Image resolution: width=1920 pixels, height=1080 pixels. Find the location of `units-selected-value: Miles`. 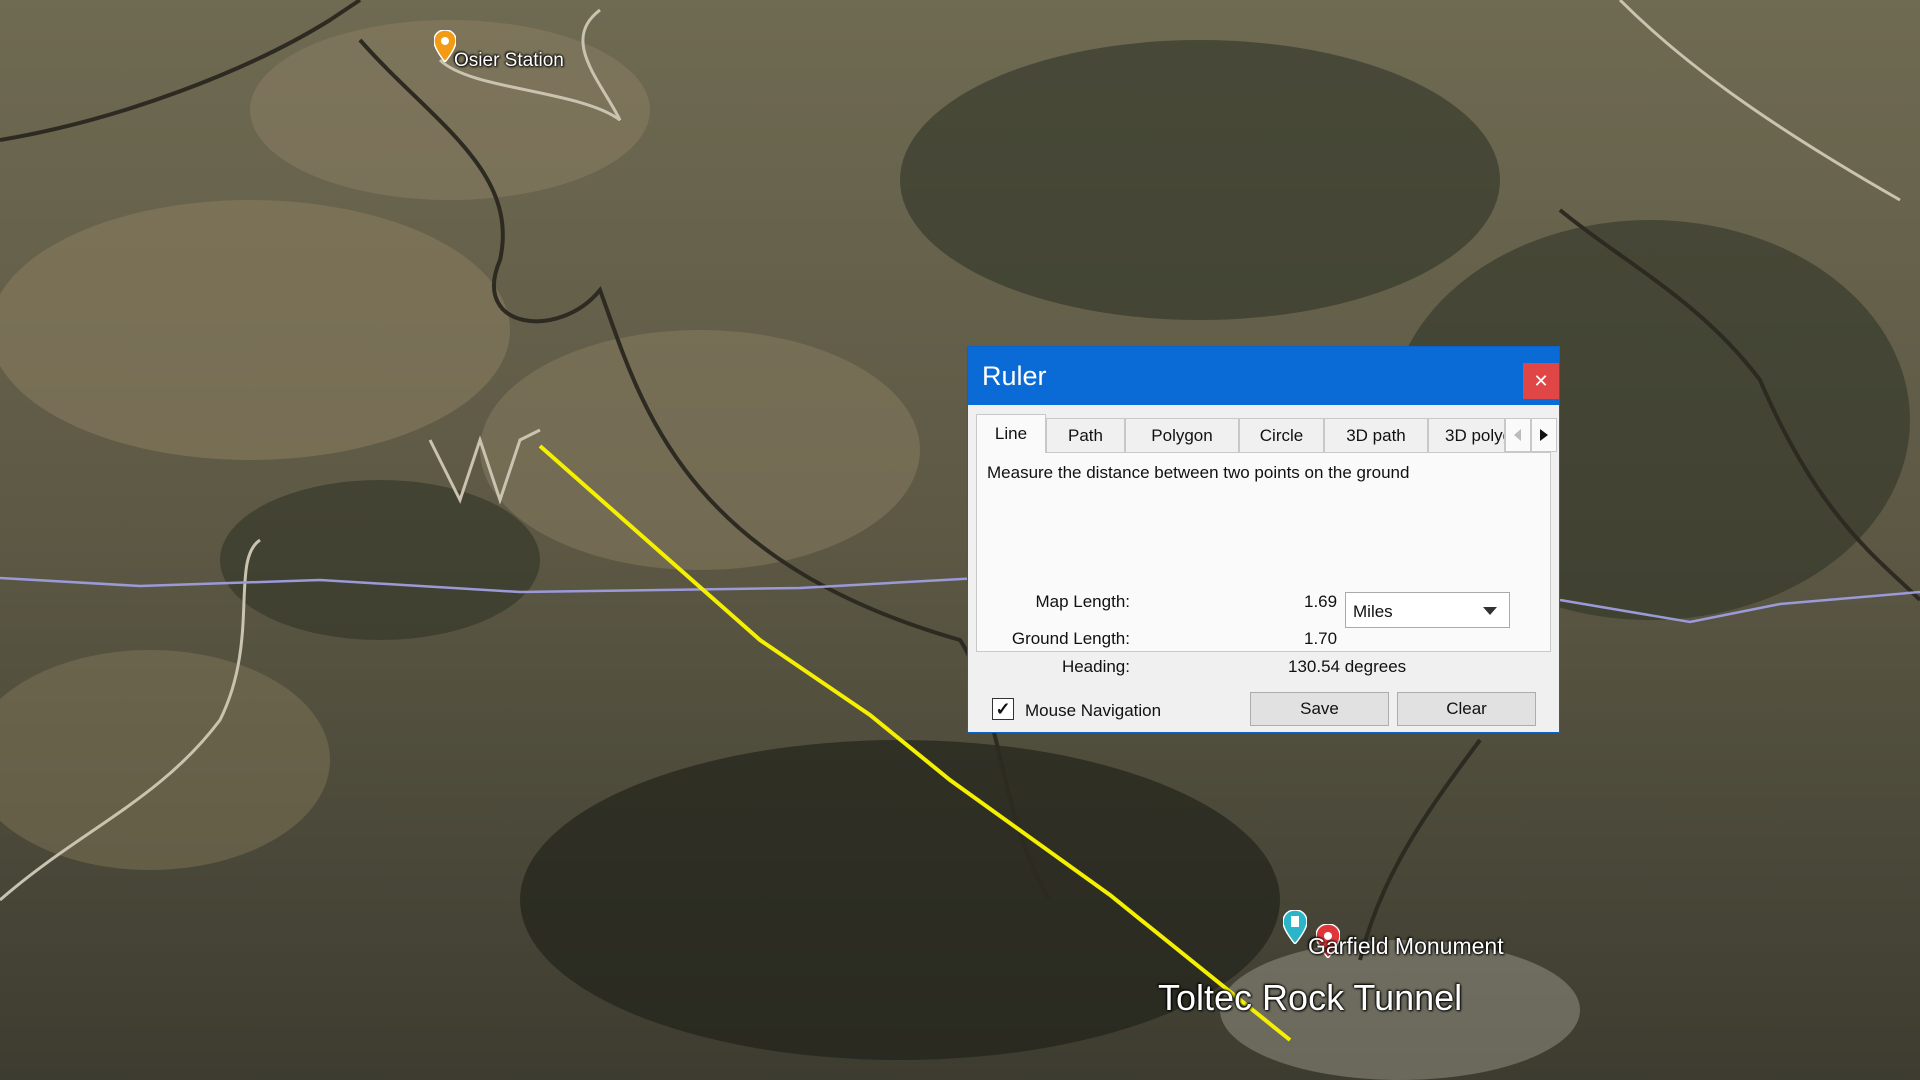

units-selected-value: Miles is located at coordinates (1373, 611).